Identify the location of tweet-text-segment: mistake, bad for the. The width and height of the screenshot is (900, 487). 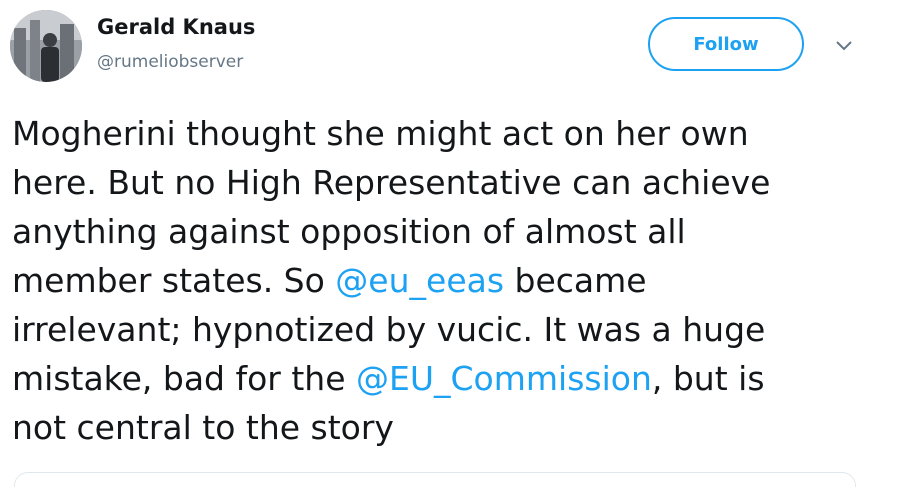
(184, 378).